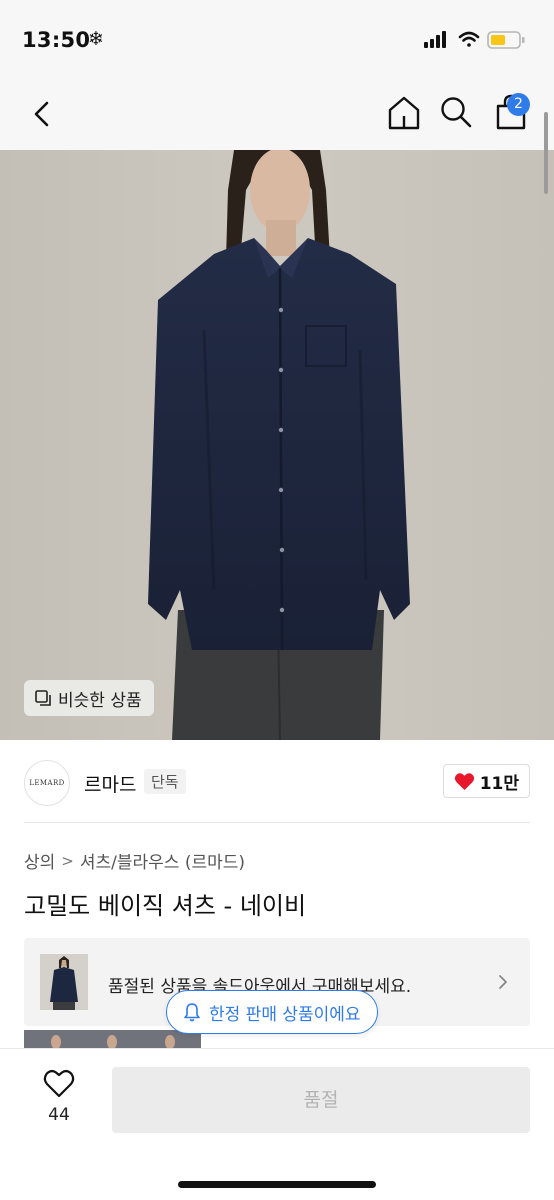 This screenshot has height=1200, width=554. What do you see at coordinates (192, 1012) in the screenshot?
I see `bell-icon` at bounding box center [192, 1012].